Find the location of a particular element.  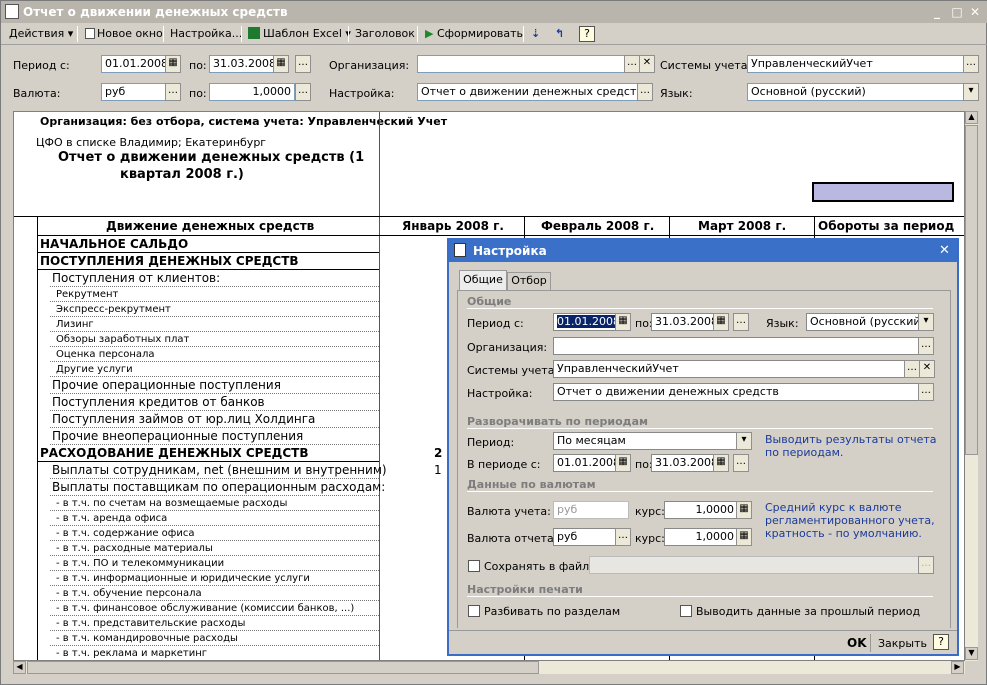

report-row: Поступления от клиентов: is located at coordinates (136, 278).